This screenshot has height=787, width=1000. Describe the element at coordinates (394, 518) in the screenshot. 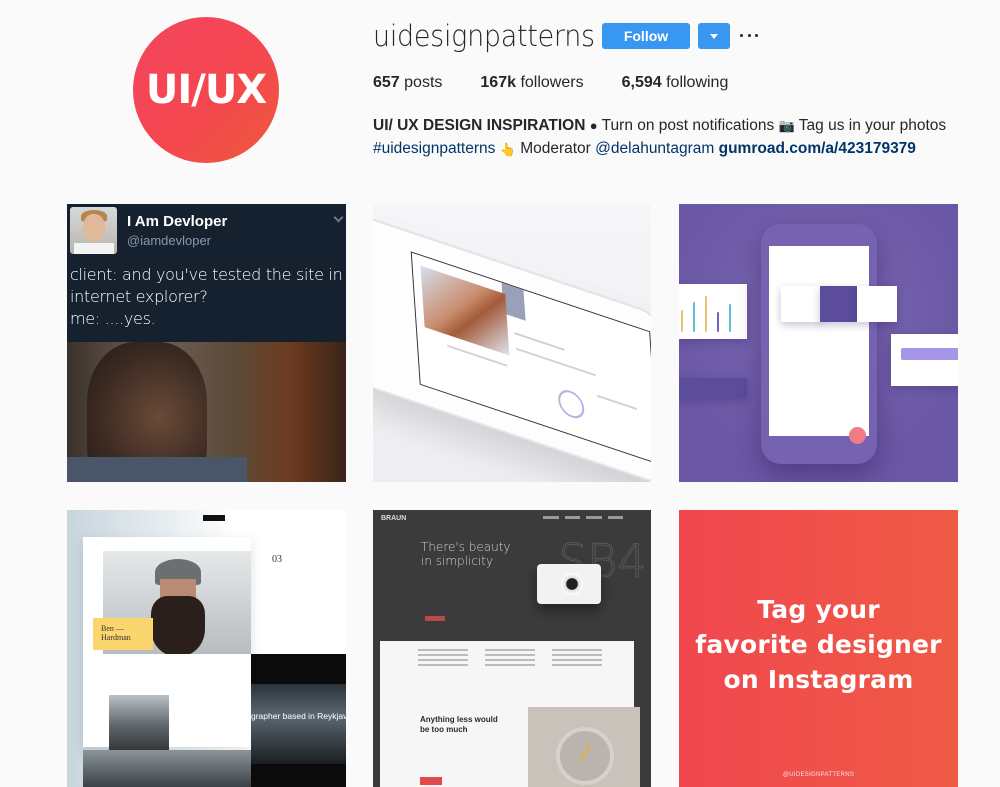

I see `brand-logo: BRAUN` at that location.